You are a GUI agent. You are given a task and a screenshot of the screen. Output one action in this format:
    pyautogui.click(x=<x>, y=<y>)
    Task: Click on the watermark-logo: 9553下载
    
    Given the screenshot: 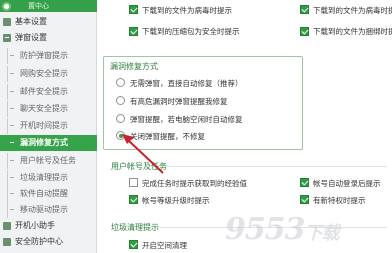 What is the action you would take?
    pyautogui.click(x=282, y=229)
    